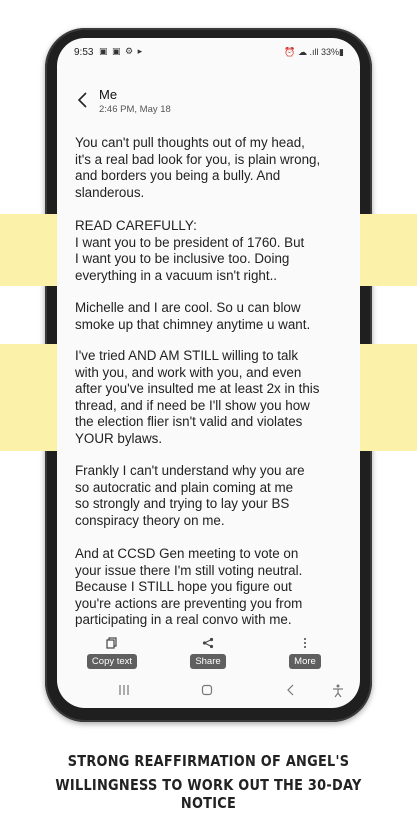 The width and height of the screenshot is (417, 833). What do you see at coordinates (83, 100) in the screenshot?
I see `back-arrow-icon` at bounding box center [83, 100].